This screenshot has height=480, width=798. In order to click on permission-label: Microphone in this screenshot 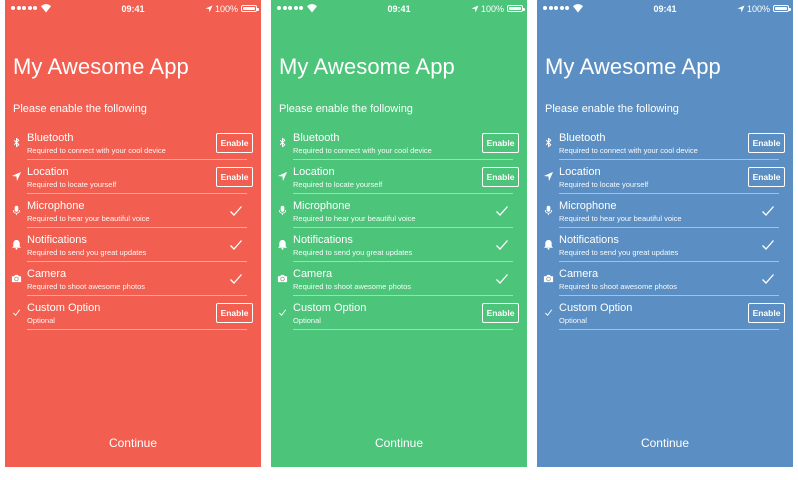, I will do `click(56, 206)`.